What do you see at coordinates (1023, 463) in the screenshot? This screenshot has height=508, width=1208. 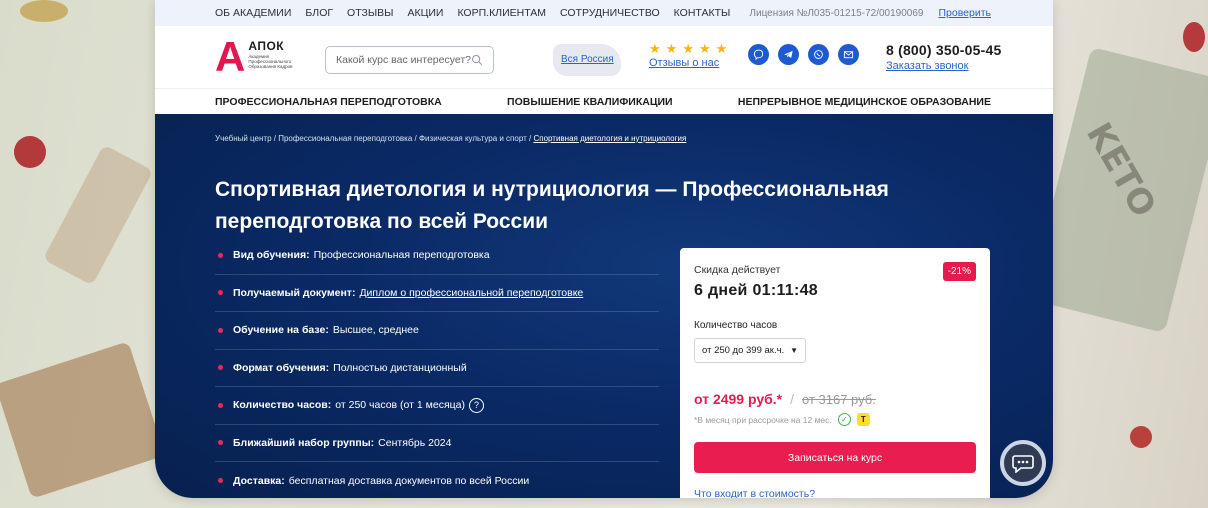 I see `chat-widget-button` at bounding box center [1023, 463].